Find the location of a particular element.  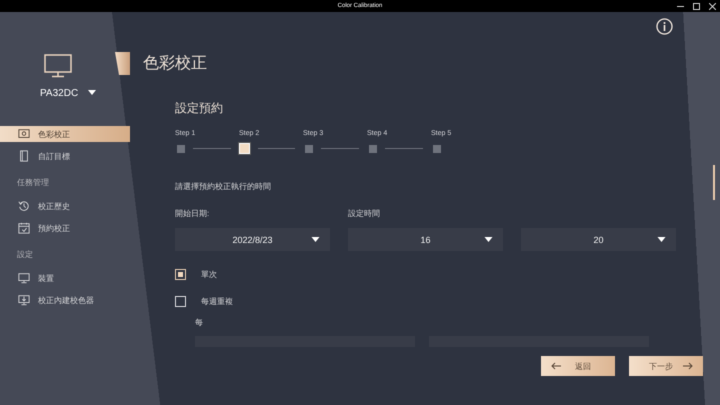

arrow-left-icon is located at coordinates (556, 366).